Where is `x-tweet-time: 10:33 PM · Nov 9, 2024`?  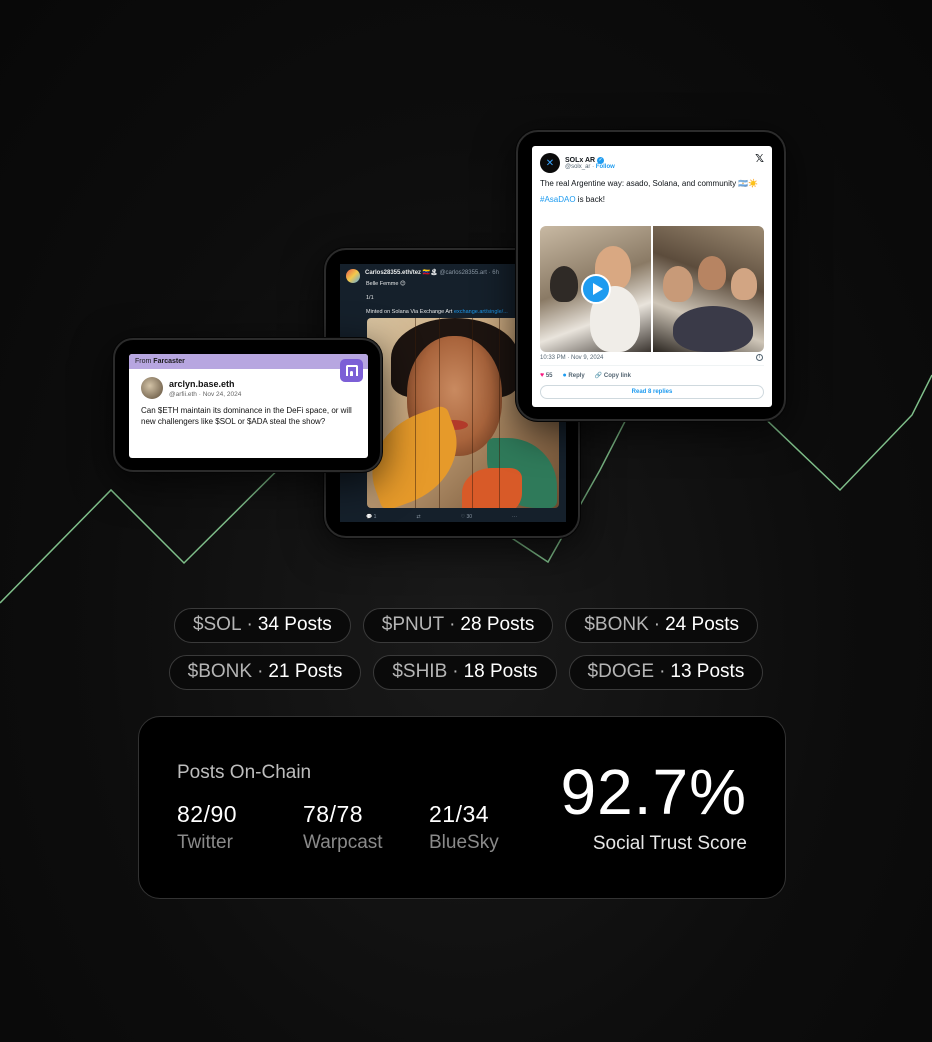 x-tweet-time: 10:33 PM · Nov 9, 2024 is located at coordinates (572, 358).